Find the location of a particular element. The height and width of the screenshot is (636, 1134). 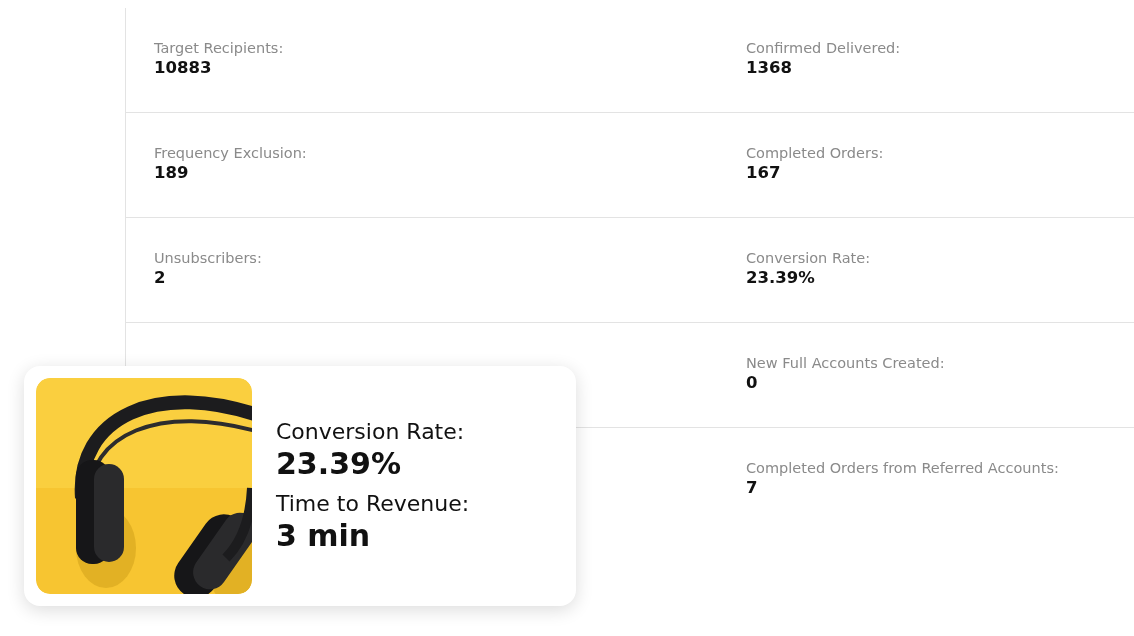

metric-value: 23.39% is located at coordinates (781, 278).